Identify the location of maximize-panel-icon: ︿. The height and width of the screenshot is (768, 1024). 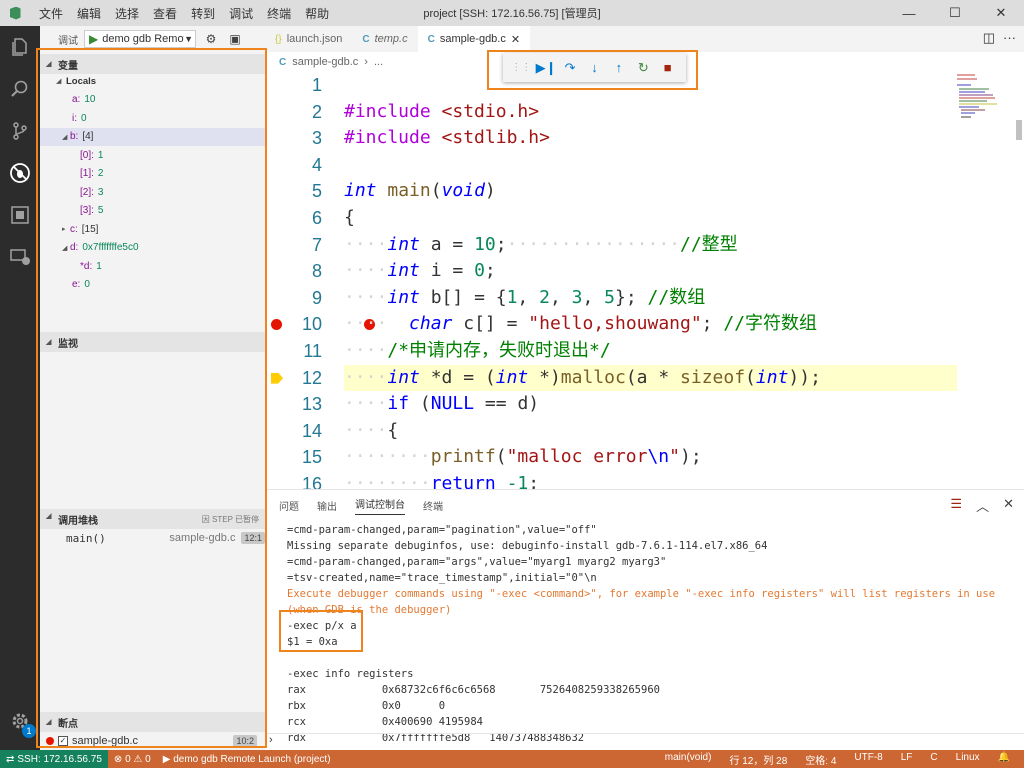
(982, 505).